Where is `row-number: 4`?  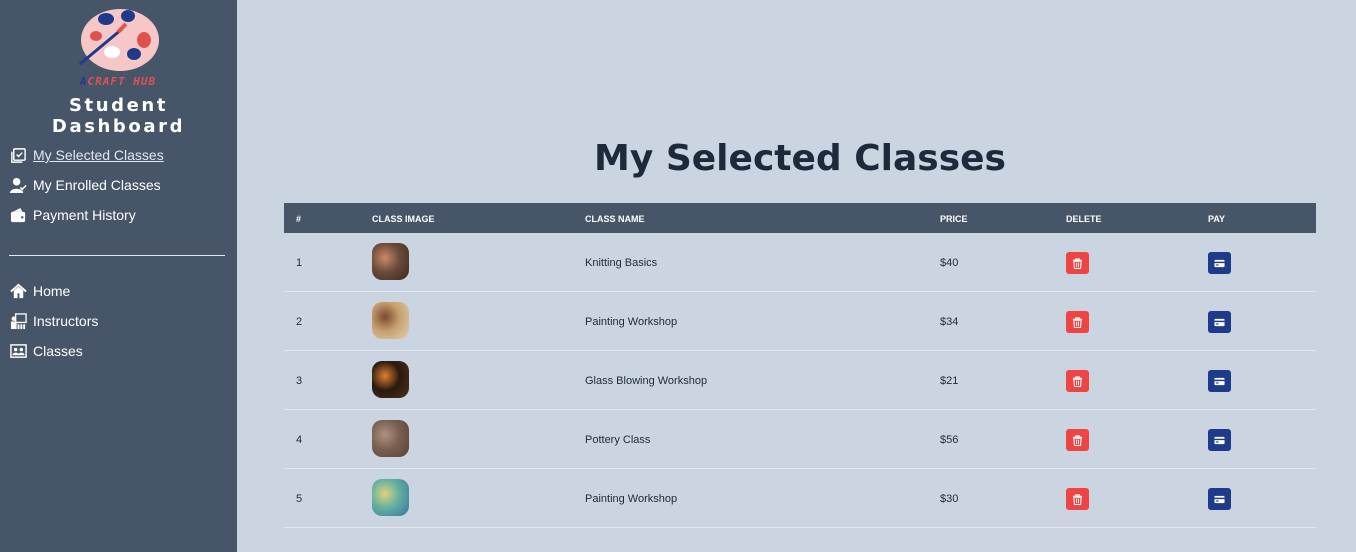 row-number: 4 is located at coordinates (299, 440).